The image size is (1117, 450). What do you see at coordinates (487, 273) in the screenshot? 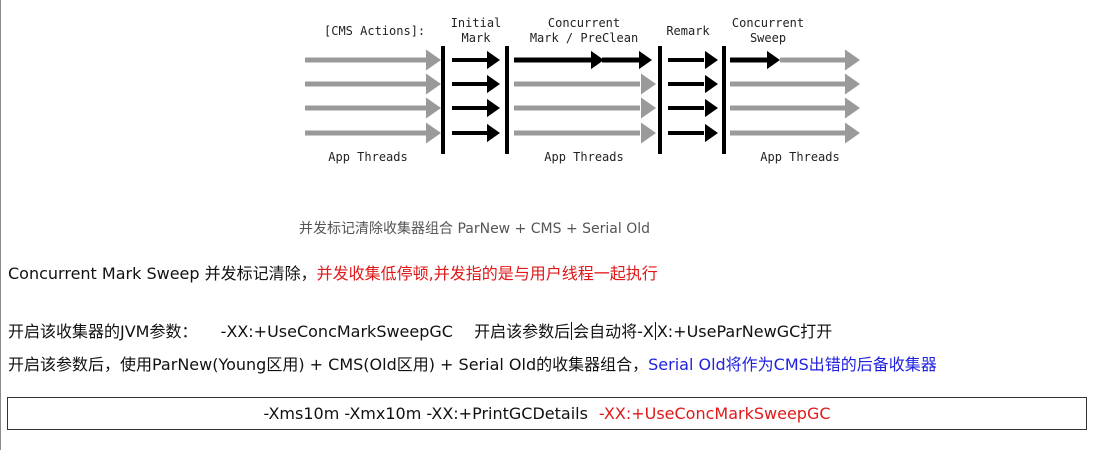
I see `cms-description-highlight: 并发收集低停顿,并发指的是与用户线程一起执行` at bounding box center [487, 273].